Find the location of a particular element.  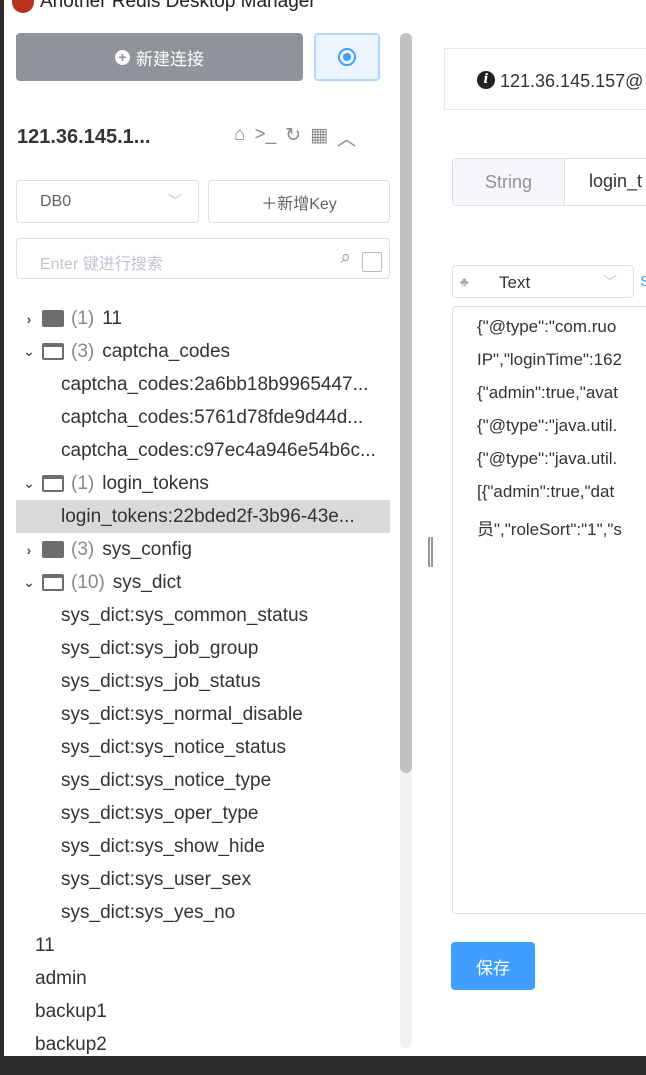

key-label: admin is located at coordinates (61, 978).